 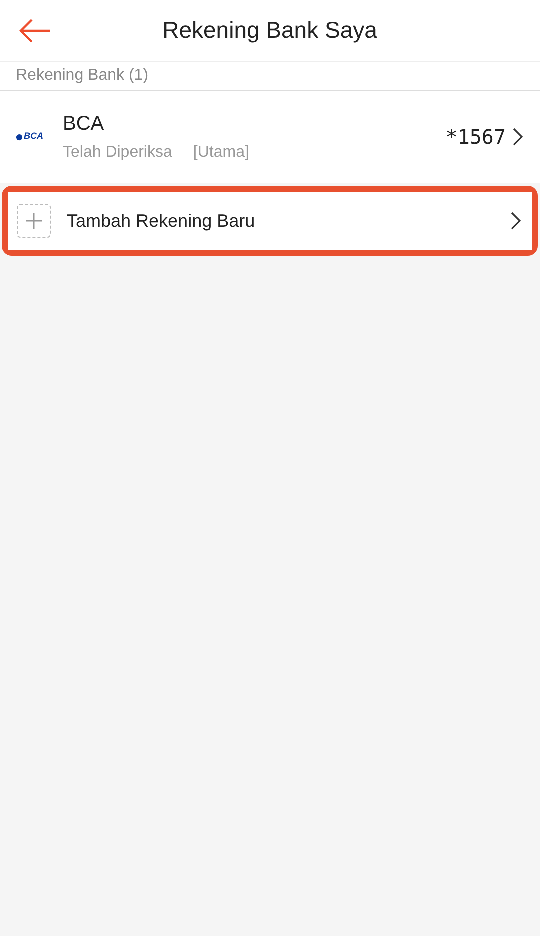 What do you see at coordinates (34, 221) in the screenshot?
I see `plus-icon` at bounding box center [34, 221].